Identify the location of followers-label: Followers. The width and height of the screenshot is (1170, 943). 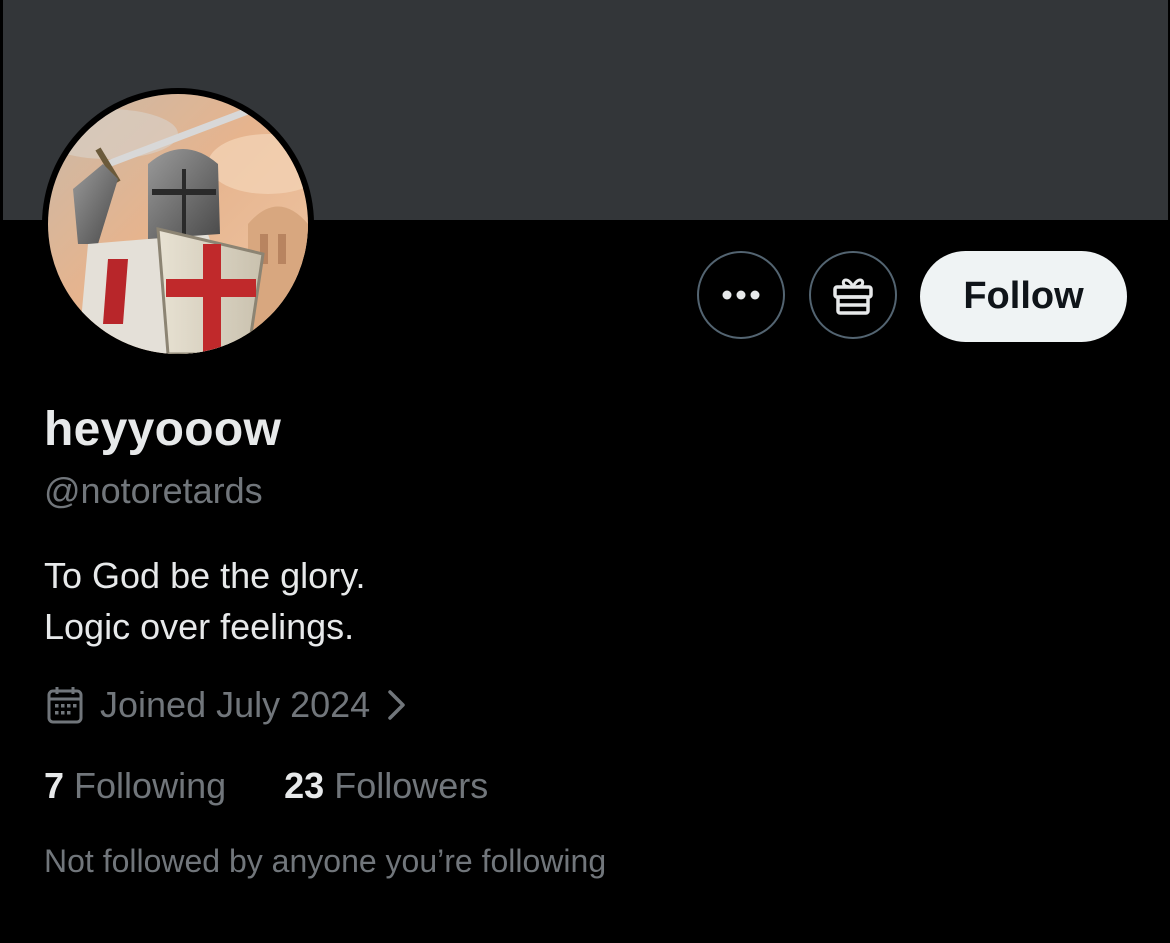
(411, 785).